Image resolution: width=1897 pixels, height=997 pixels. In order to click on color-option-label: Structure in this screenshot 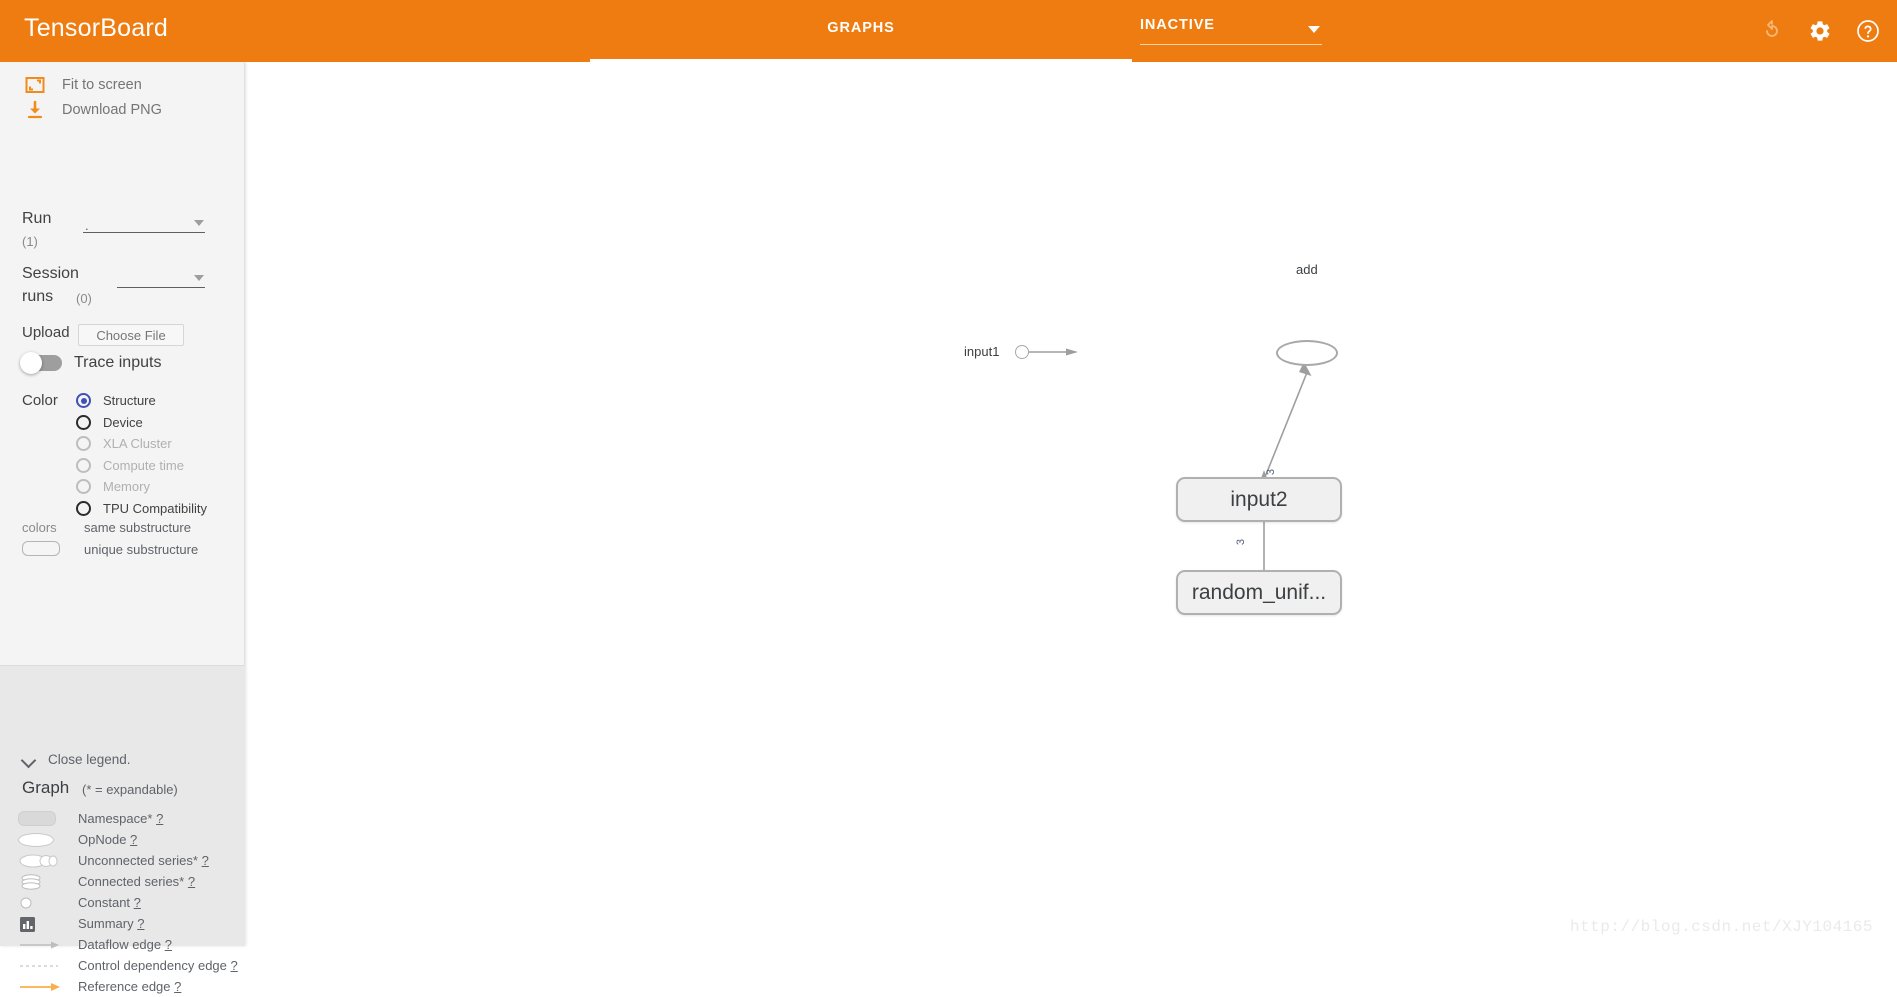, I will do `click(129, 401)`.